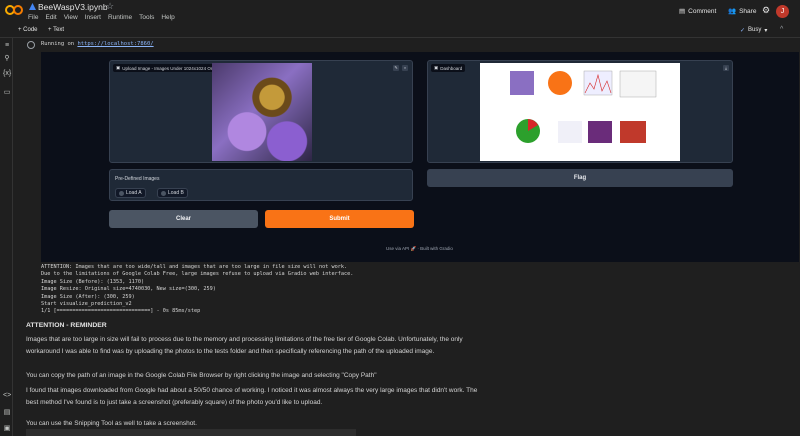  I want to click on reminder-heading: ATTENTION - REMINDER, so click(66, 325).